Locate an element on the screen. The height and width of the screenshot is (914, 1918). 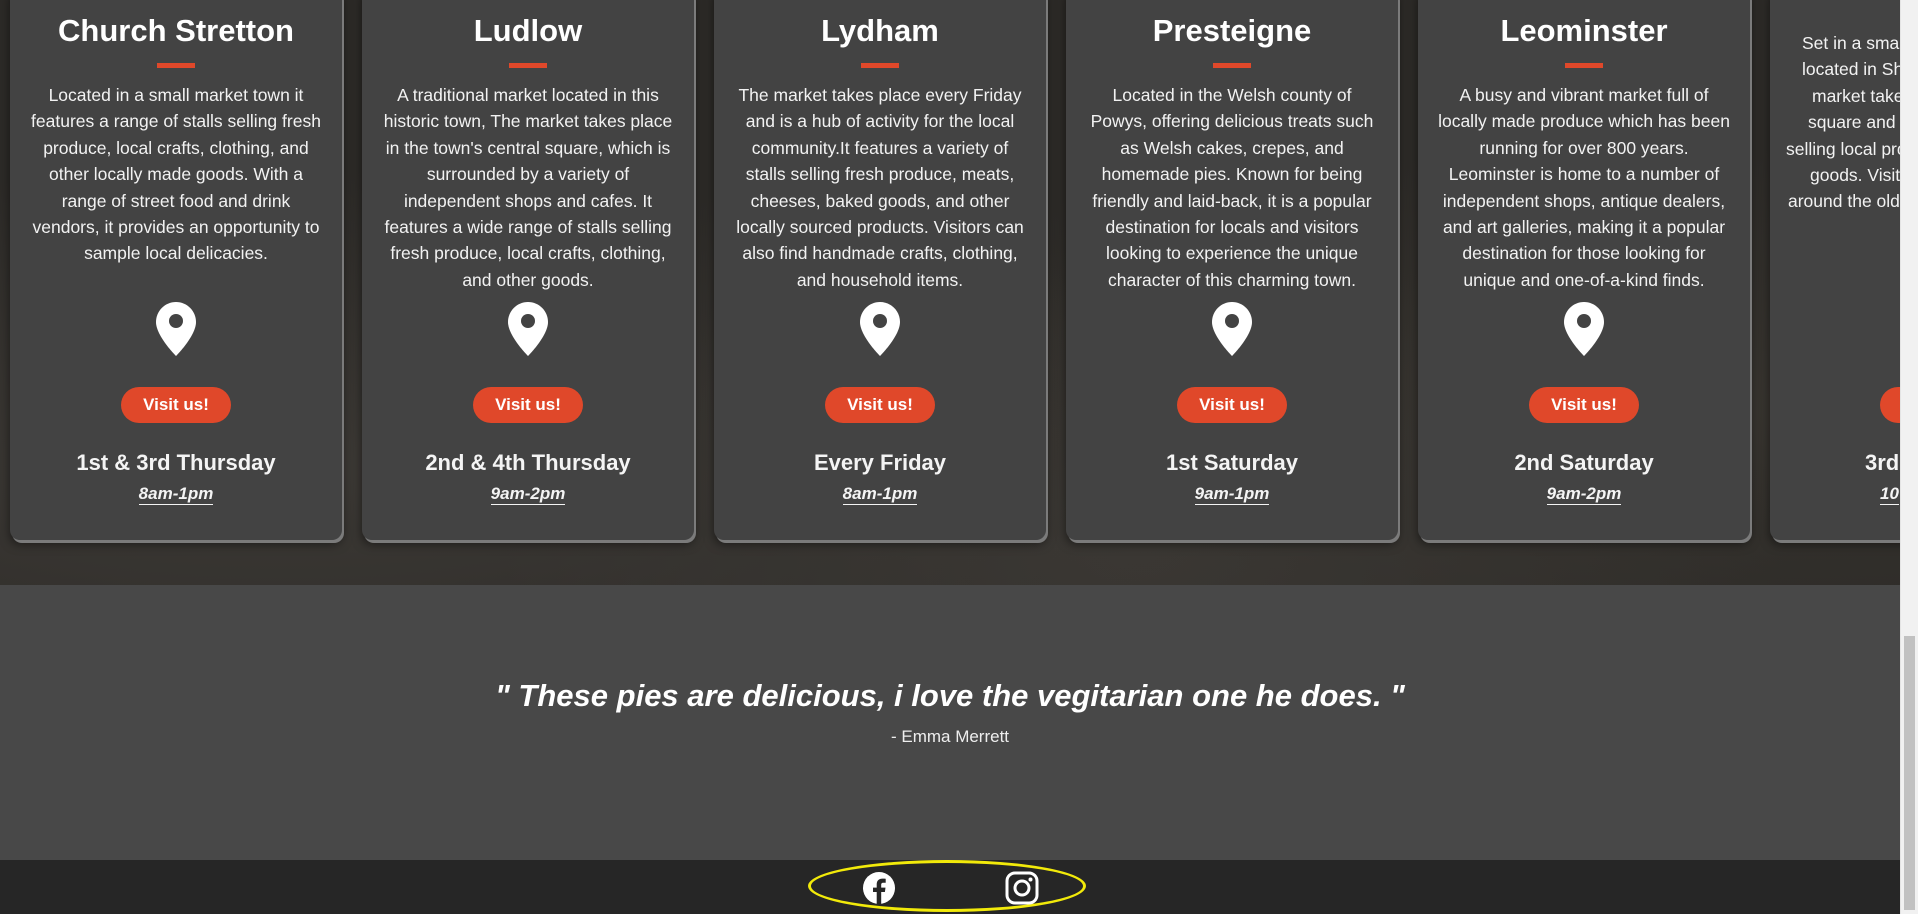
market-time: 10 is located at coordinates (1890, 494).